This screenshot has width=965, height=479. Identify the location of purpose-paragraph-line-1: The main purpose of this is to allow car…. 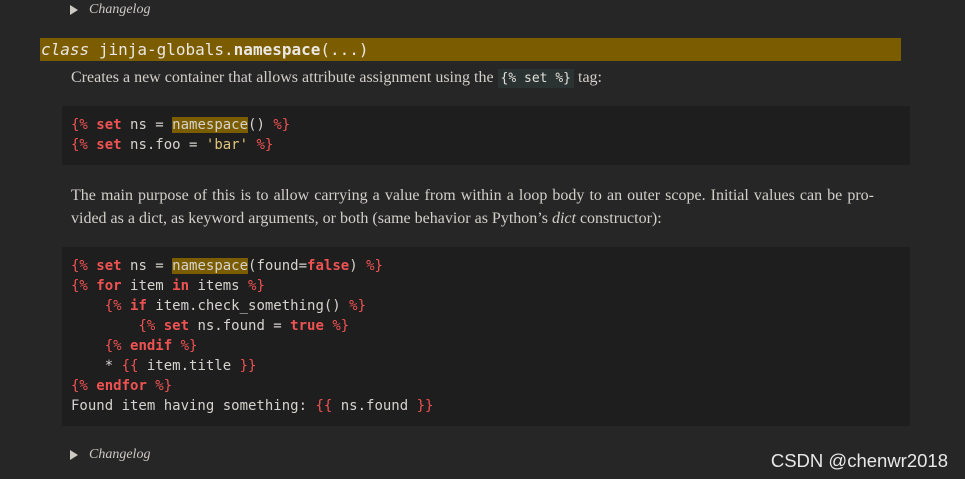
(472, 195).